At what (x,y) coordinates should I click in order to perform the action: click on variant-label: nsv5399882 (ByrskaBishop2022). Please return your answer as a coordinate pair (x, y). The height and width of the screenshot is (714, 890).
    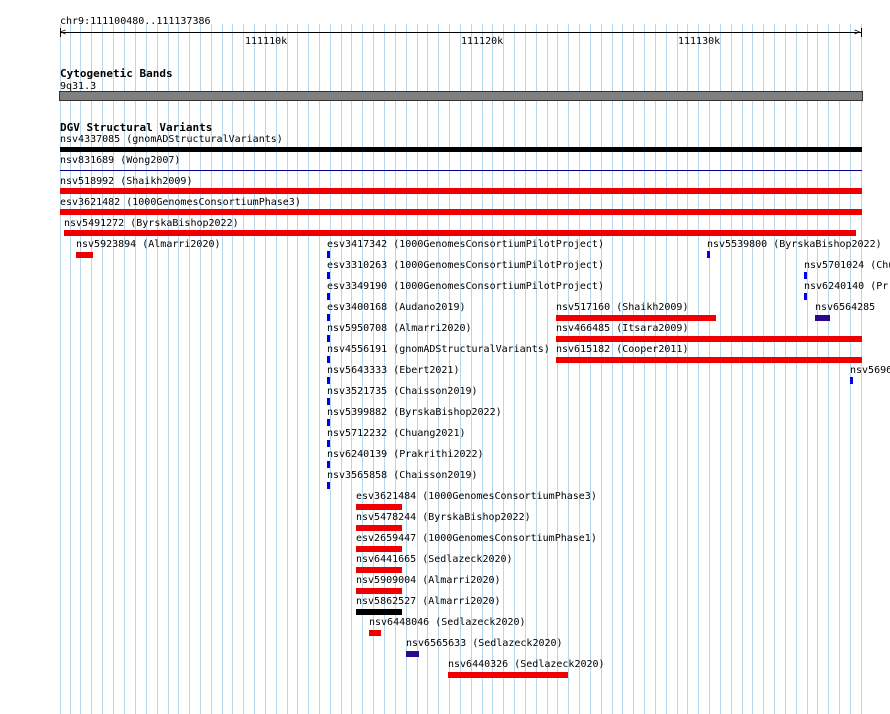
    Looking at the image, I should click on (414, 412).